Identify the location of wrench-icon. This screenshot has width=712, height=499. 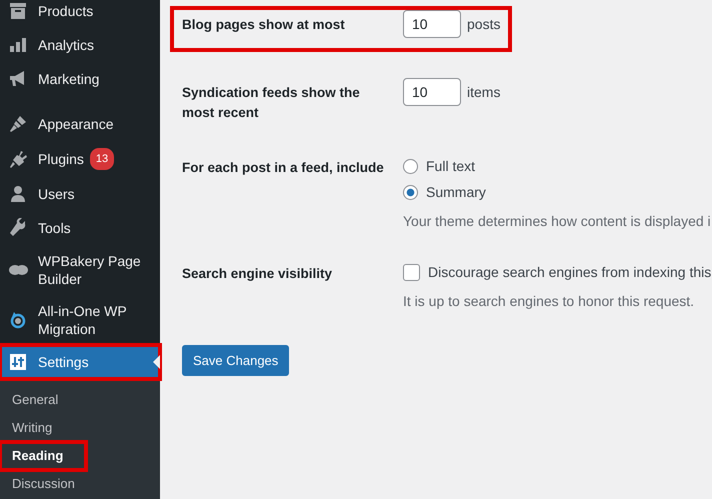
(18, 228).